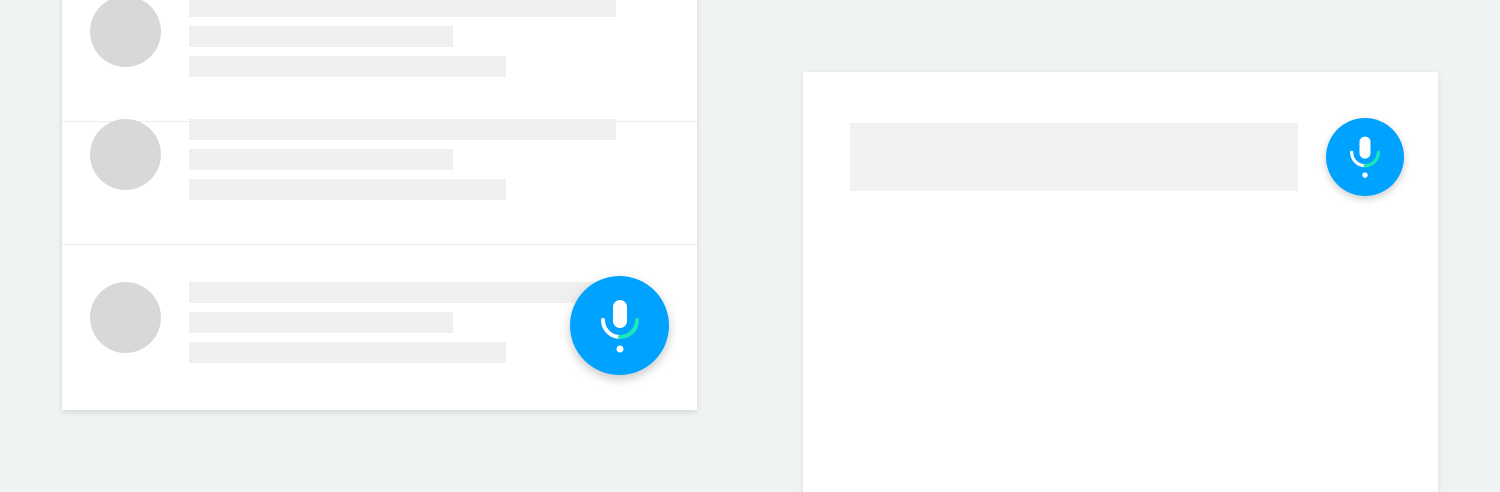 This screenshot has height=492, width=1500. What do you see at coordinates (1074, 157) in the screenshot?
I see `search-input` at bounding box center [1074, 157].